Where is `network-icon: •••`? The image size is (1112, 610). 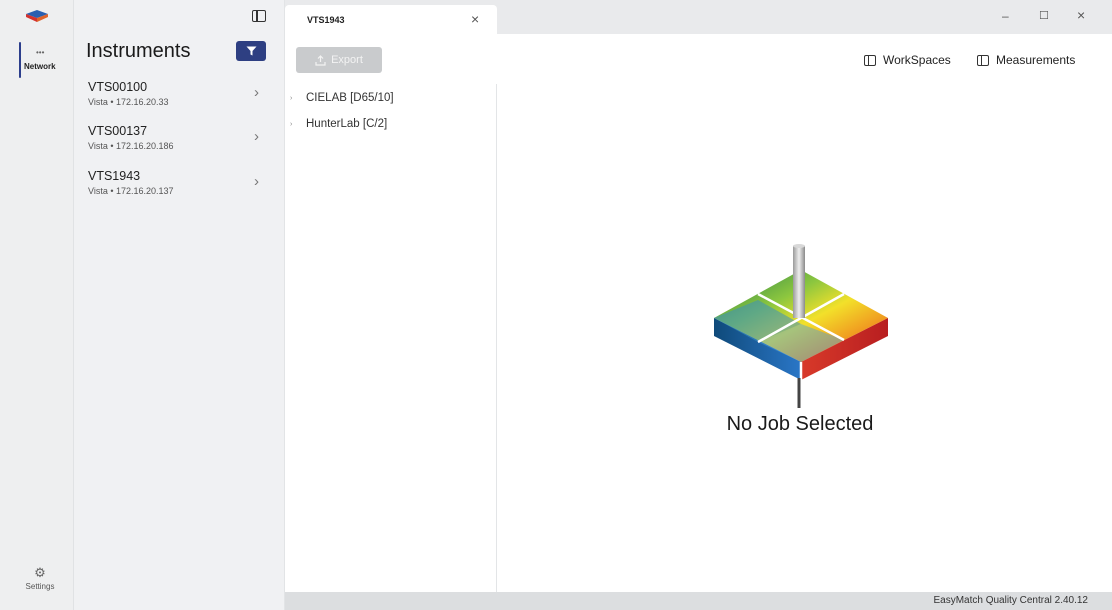
network-icon: ••• is located at coordinates (40, 52).